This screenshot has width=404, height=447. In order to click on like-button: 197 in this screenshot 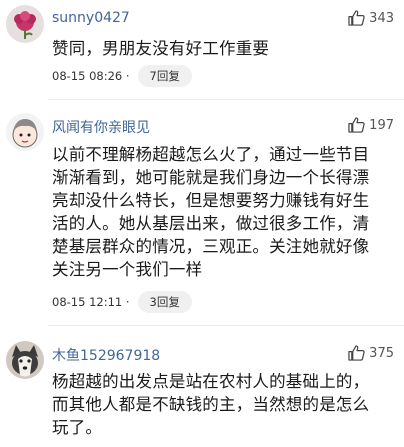, I will do `click(371, 125)`.